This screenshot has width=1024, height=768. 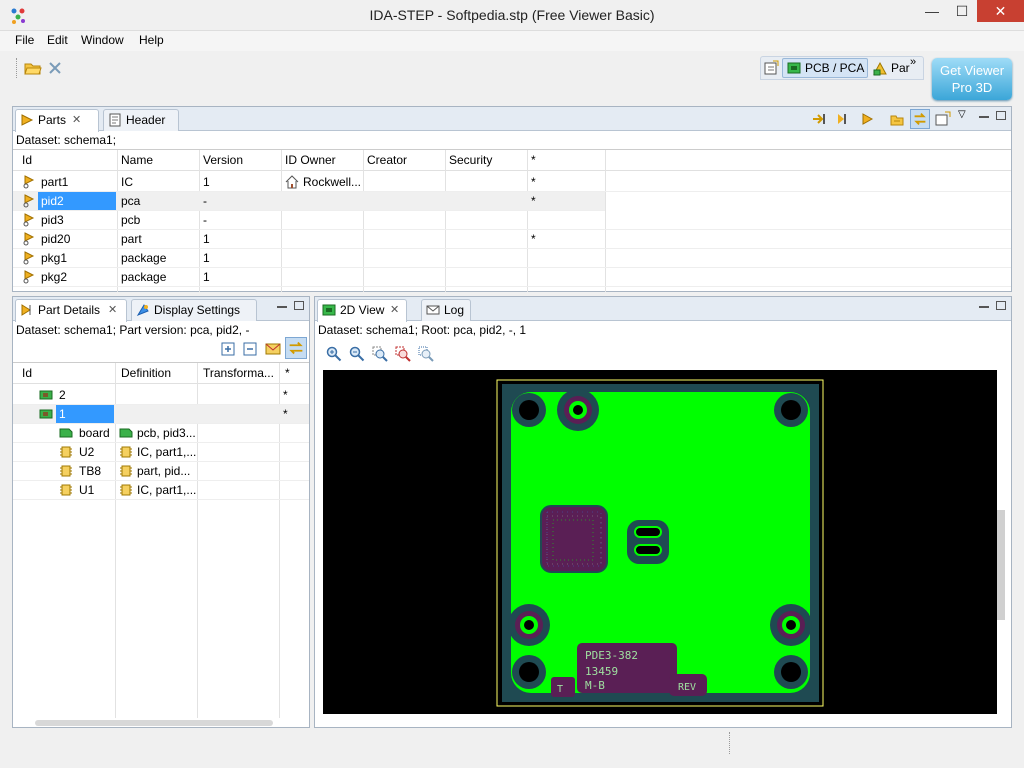 I want to click on refresh-folder-icon, so click(x=897, y=119).